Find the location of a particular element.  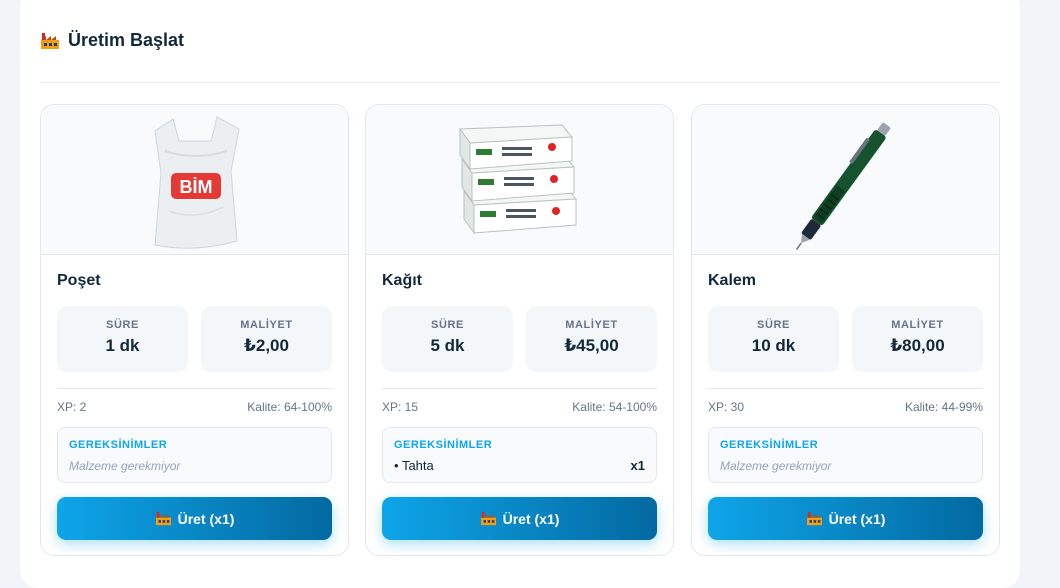

bag-logo-text: BİM is located at coordinates (196, 187).